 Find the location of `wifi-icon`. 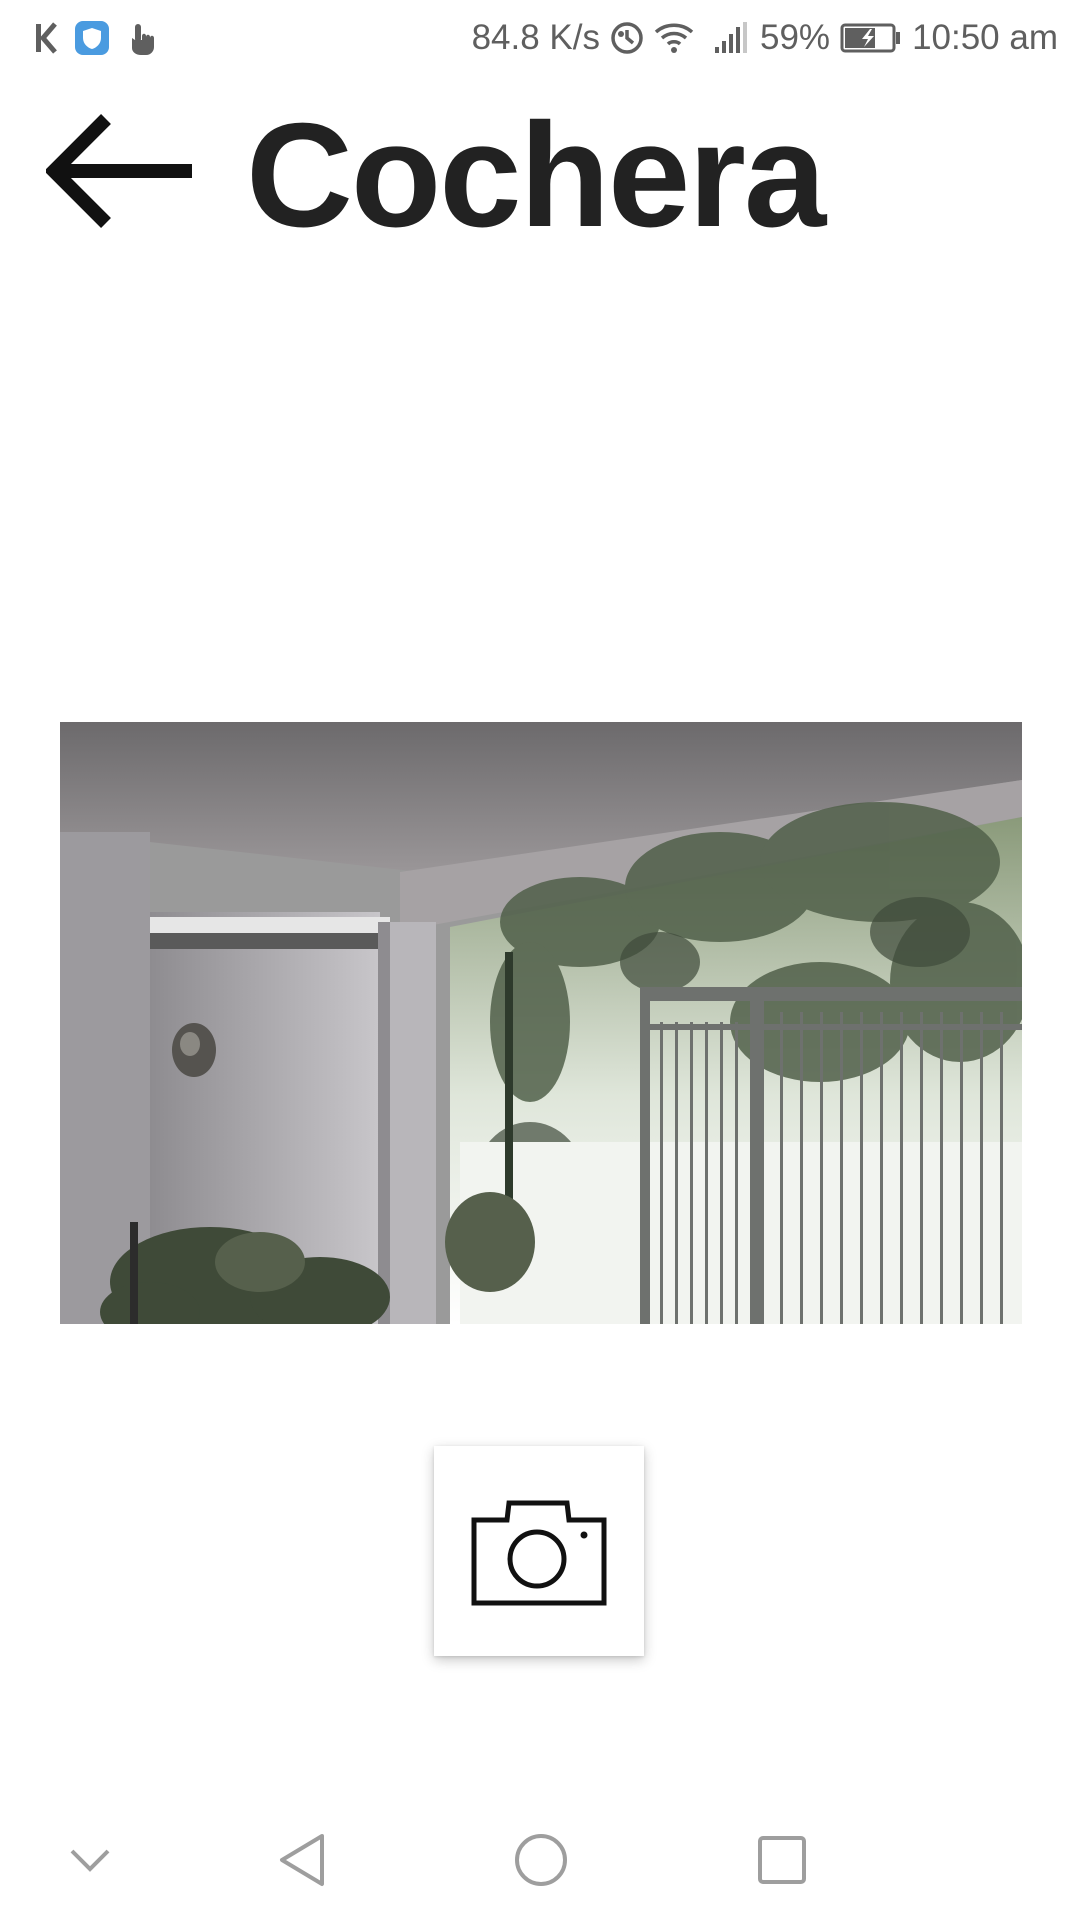

wifi-icon is located at coordinates (674, 38).